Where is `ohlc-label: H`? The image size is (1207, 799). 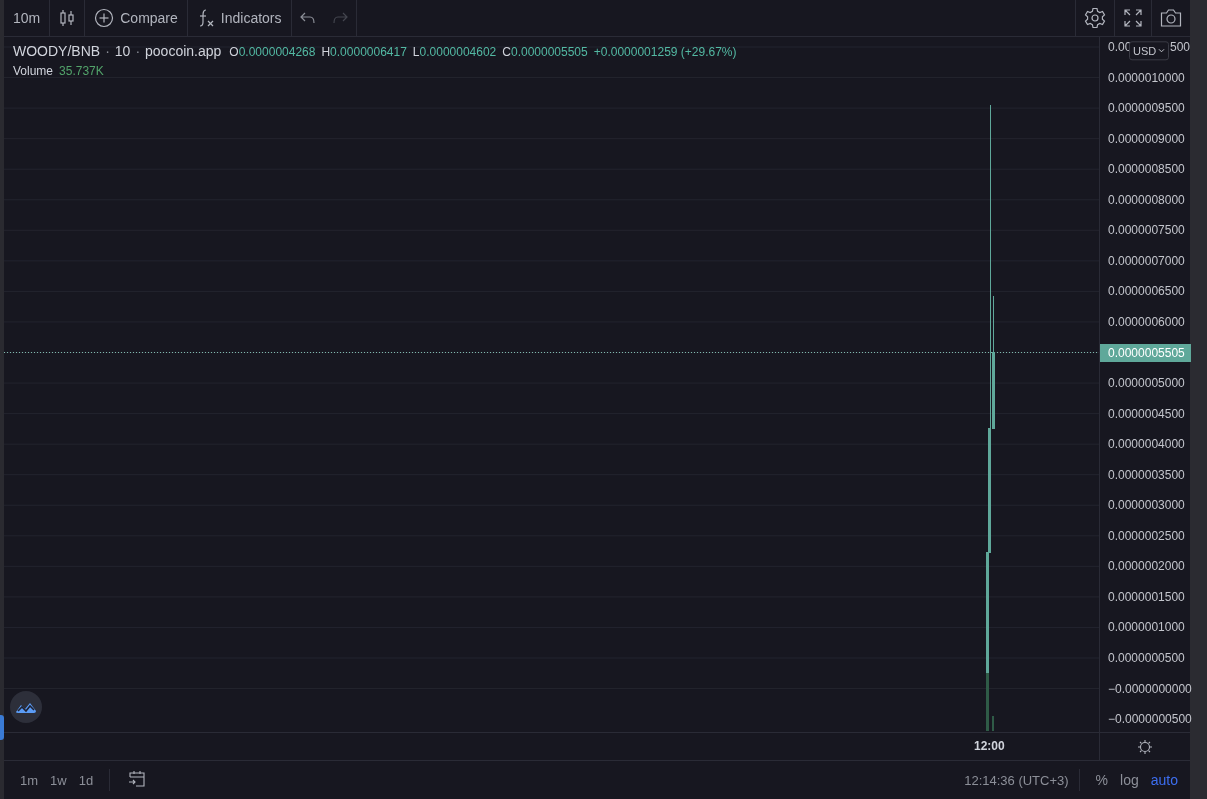
ohlc-label: H is located at coordinates (326, 52).